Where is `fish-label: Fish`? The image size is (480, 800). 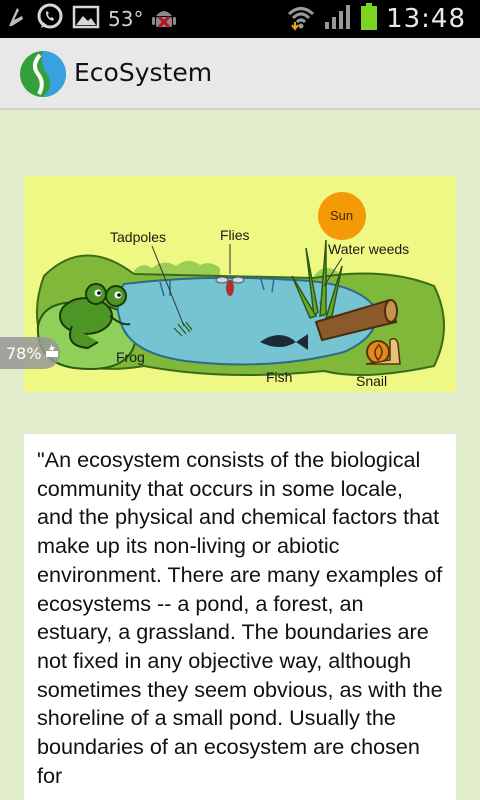
fish-label: Fish is located at coordinates (279, 377).